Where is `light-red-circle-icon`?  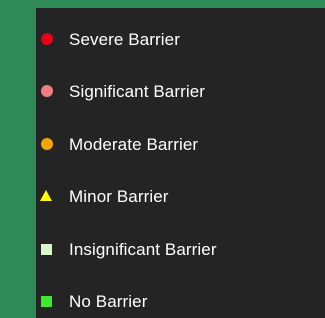
light-red-circle-icon is located at coordinates (47, 91).